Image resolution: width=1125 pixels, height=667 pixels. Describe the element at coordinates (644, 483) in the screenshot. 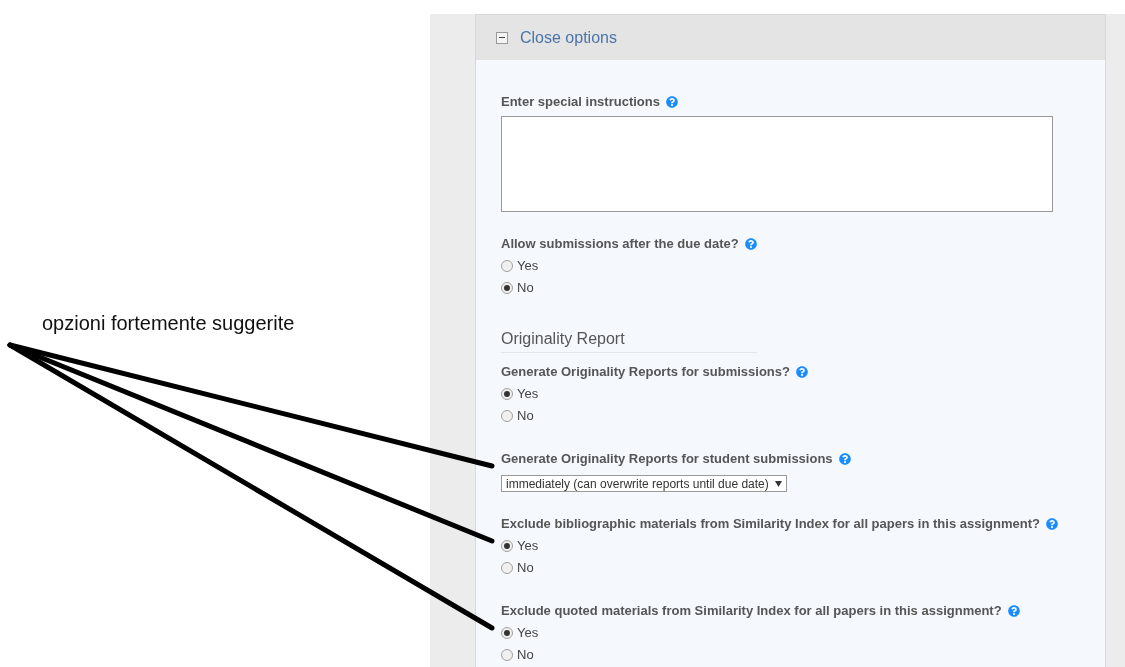

I see `schedule-dropdown: immediately (can overwrite reports until due date)` at that location.